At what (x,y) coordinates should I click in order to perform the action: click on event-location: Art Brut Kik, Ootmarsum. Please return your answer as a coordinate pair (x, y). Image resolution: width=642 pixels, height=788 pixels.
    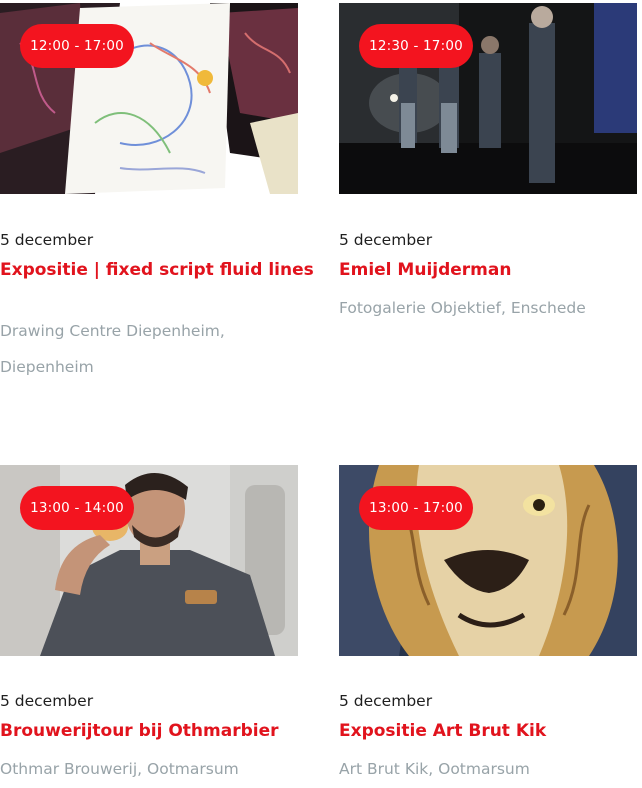
    Looking at the image, I should click on (434, 769).